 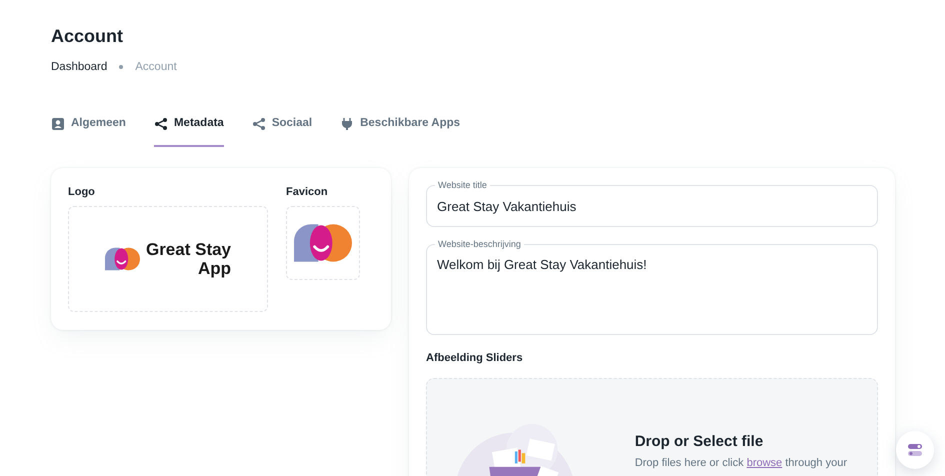 I want to click on upload-dropzone: Drop or Select file Drop files here or click browse through your, so click(x=652, y=427).